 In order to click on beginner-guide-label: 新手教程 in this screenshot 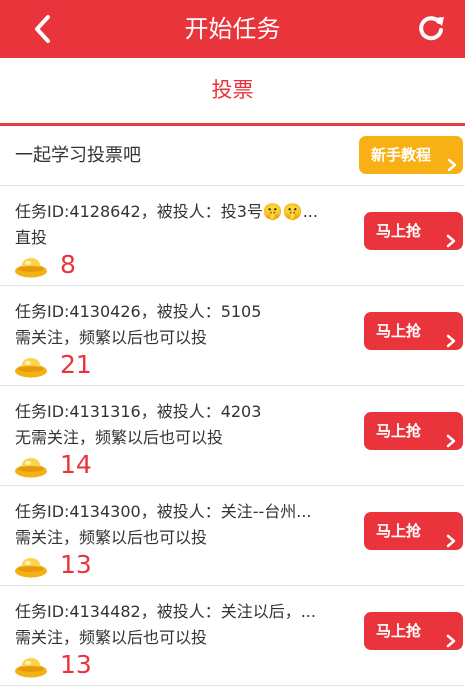, I will do `click(401, 155)`.